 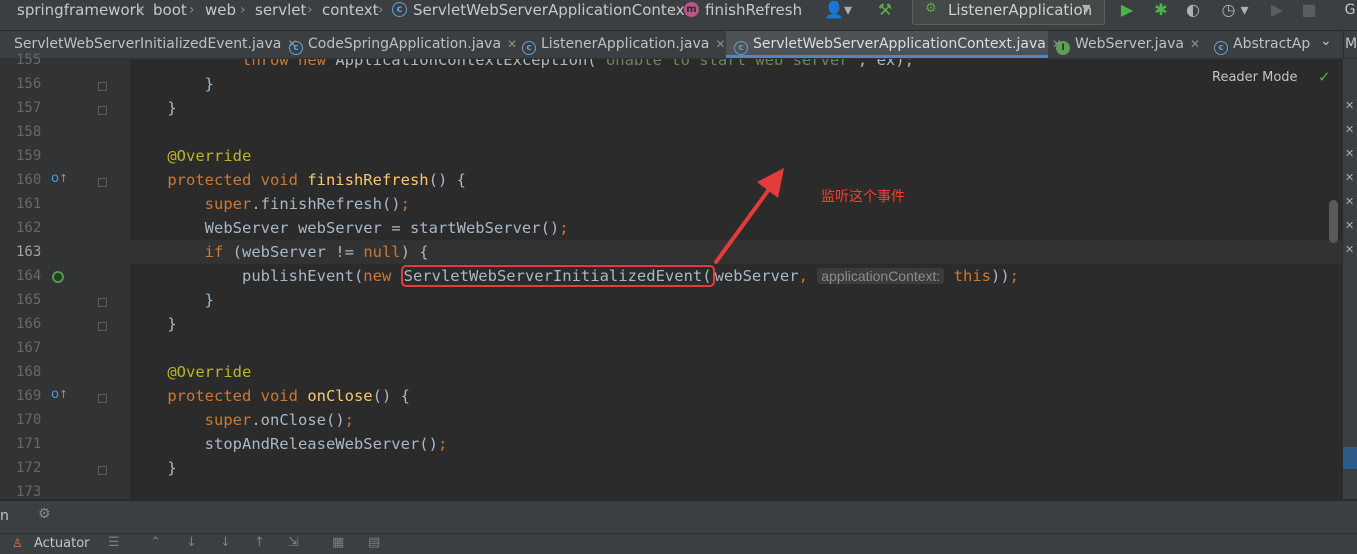 I want to click on collapse-icon: ⌃, so click(x=155, y=542).